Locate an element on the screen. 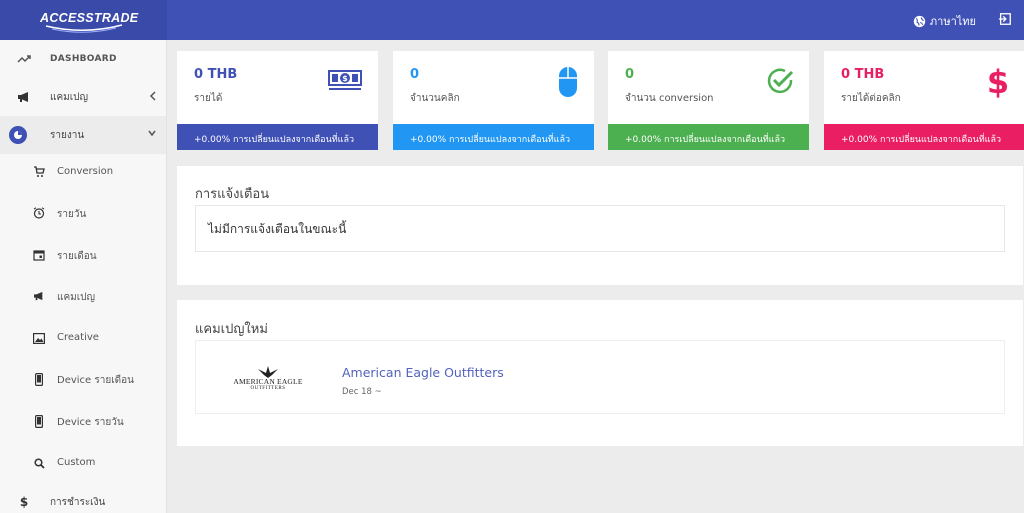 The height and width of the screenshot is (513, 1024). logout-icon is located at coordinates (1005, 19).